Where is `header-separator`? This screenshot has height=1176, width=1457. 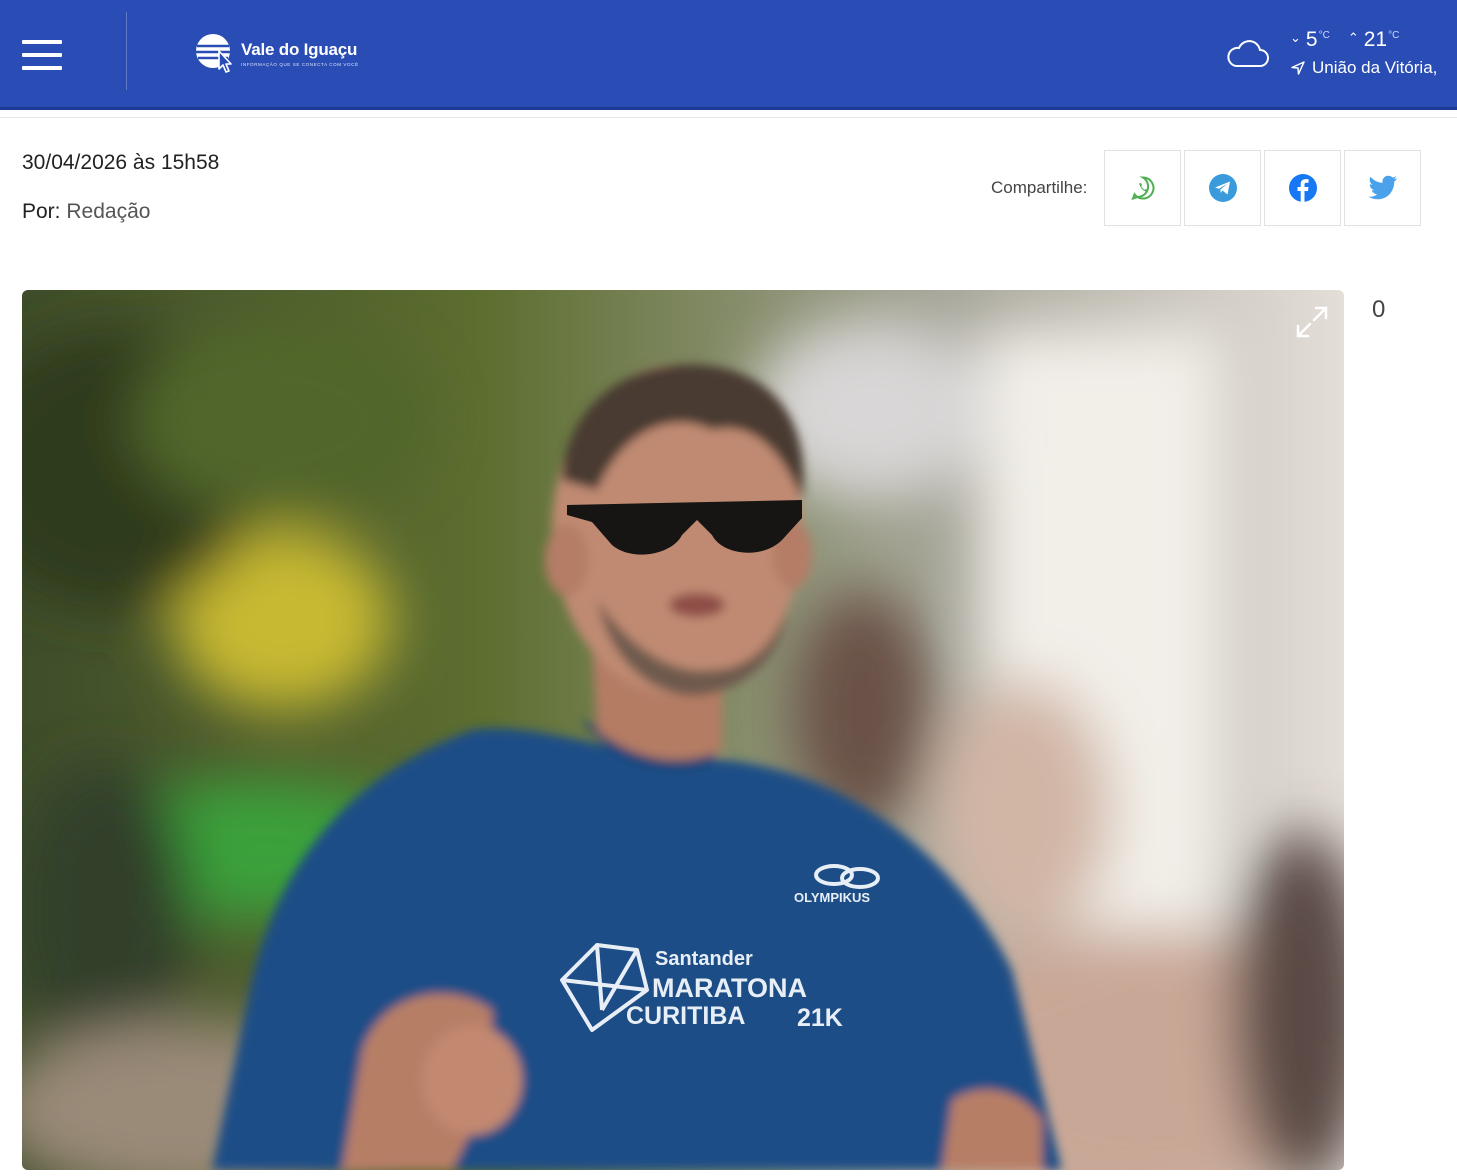 header-separator is located at coordinates (728, 117).